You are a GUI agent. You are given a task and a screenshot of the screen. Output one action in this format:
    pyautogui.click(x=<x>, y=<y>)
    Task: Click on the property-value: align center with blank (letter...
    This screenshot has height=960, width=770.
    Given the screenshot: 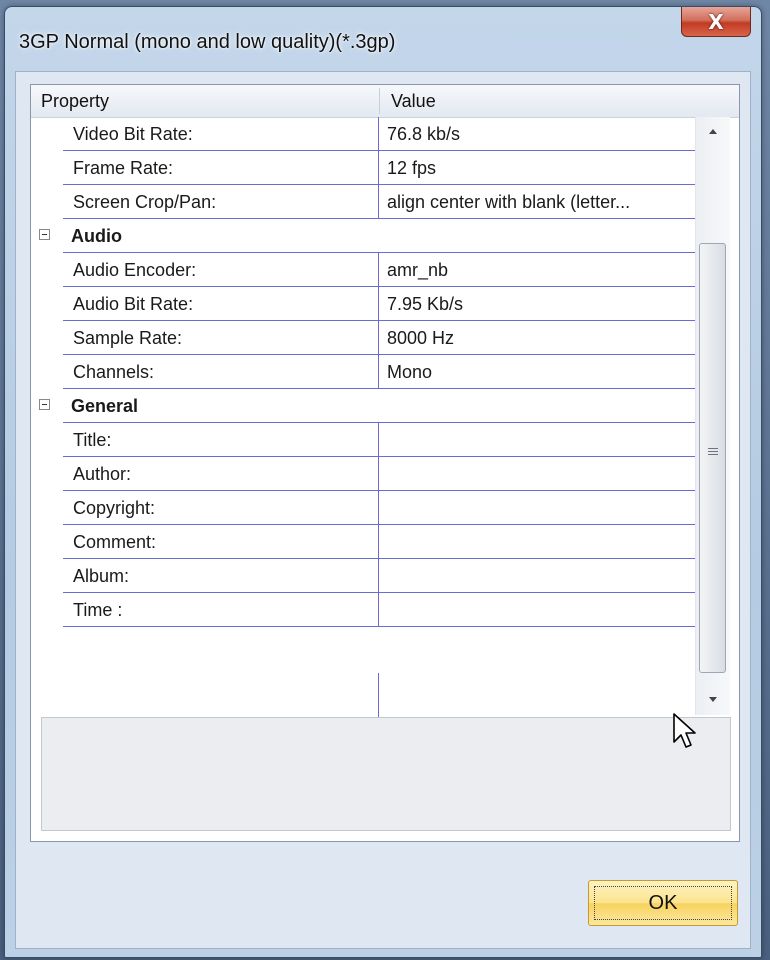 What is the action you would take?
    pyautogui.click(x=537, y=202)
    